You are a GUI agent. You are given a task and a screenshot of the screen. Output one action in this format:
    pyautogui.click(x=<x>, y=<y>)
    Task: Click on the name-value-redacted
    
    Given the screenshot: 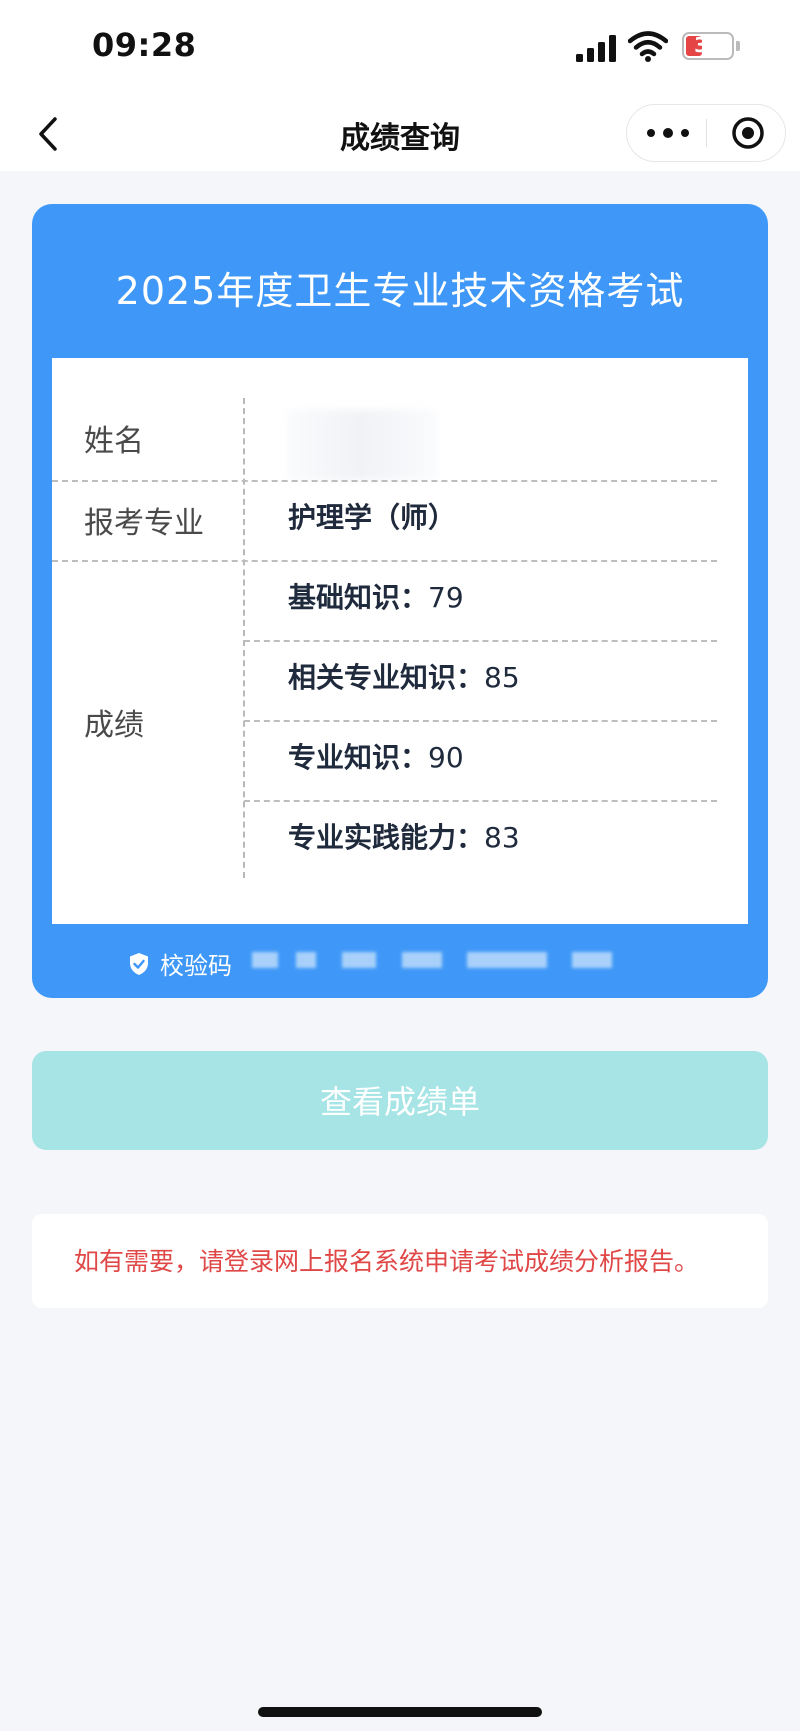 What is the action you would take?
    pyautogui.click(x=362, y=445)
    